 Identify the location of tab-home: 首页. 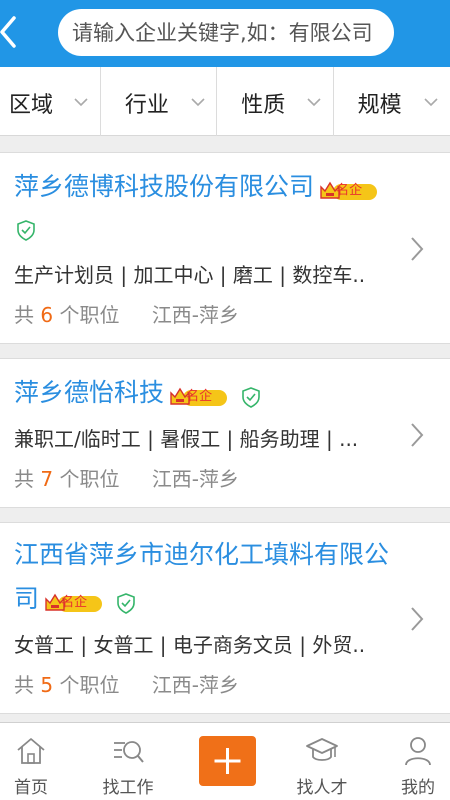
(31, 761).